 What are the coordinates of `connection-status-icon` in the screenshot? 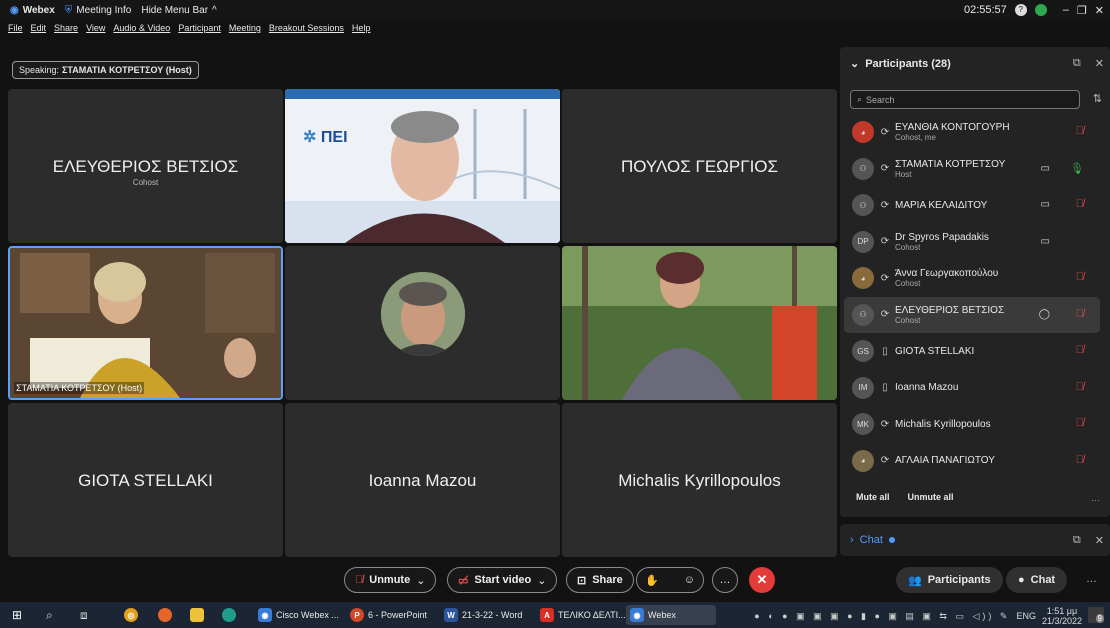 It's located at (1040, 10).